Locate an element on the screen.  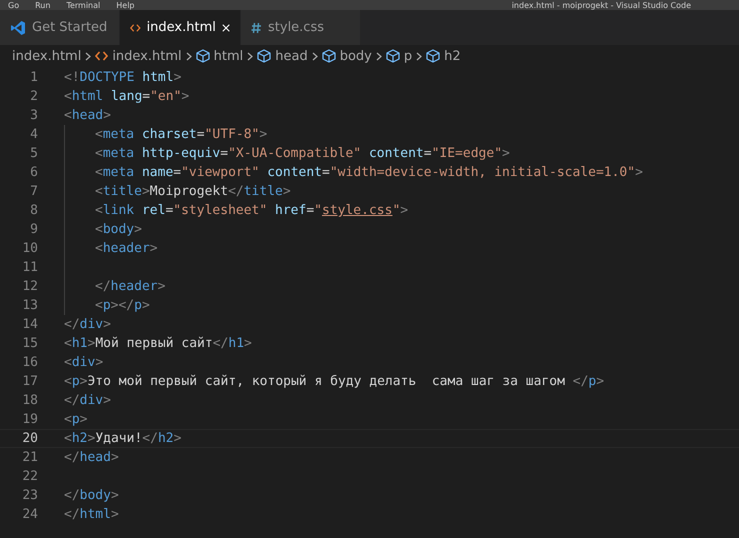
code-line: <p>Это мой первый сайт, который я буду делать сама шаг за шагом </p> is located at coordinates (334, 381).